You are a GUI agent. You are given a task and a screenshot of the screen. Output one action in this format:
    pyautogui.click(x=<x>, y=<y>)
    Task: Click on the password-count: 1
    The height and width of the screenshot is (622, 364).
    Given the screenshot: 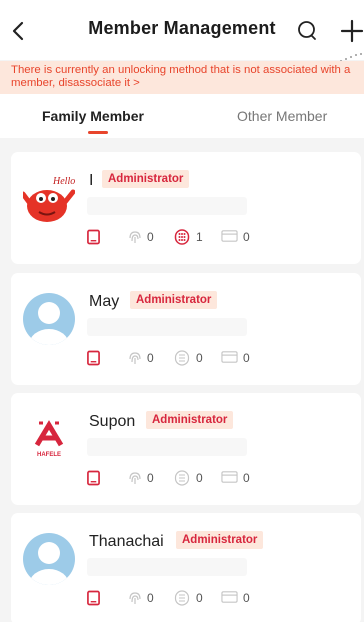 What is the action you would take?
    pyautogui.click(x=199, y=237)
    